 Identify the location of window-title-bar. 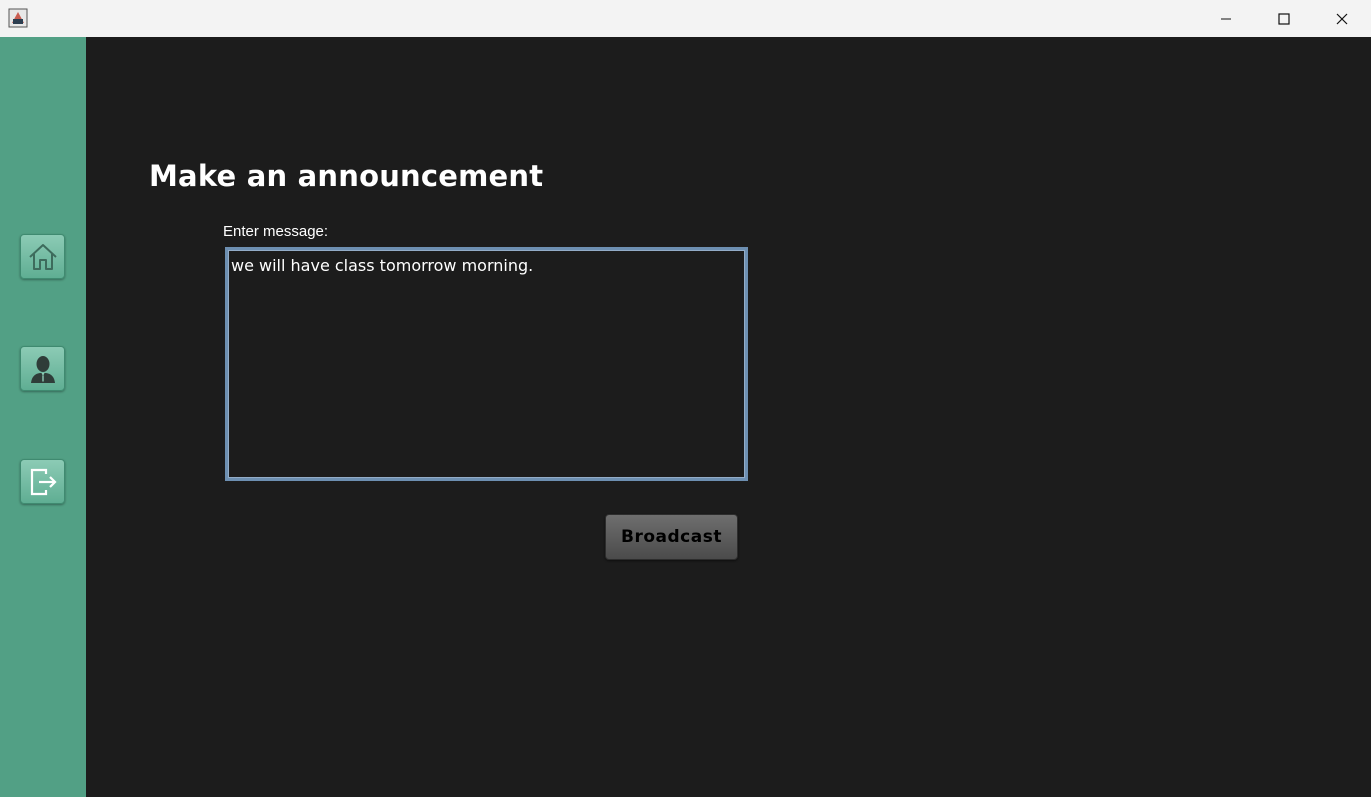
(685, 18).